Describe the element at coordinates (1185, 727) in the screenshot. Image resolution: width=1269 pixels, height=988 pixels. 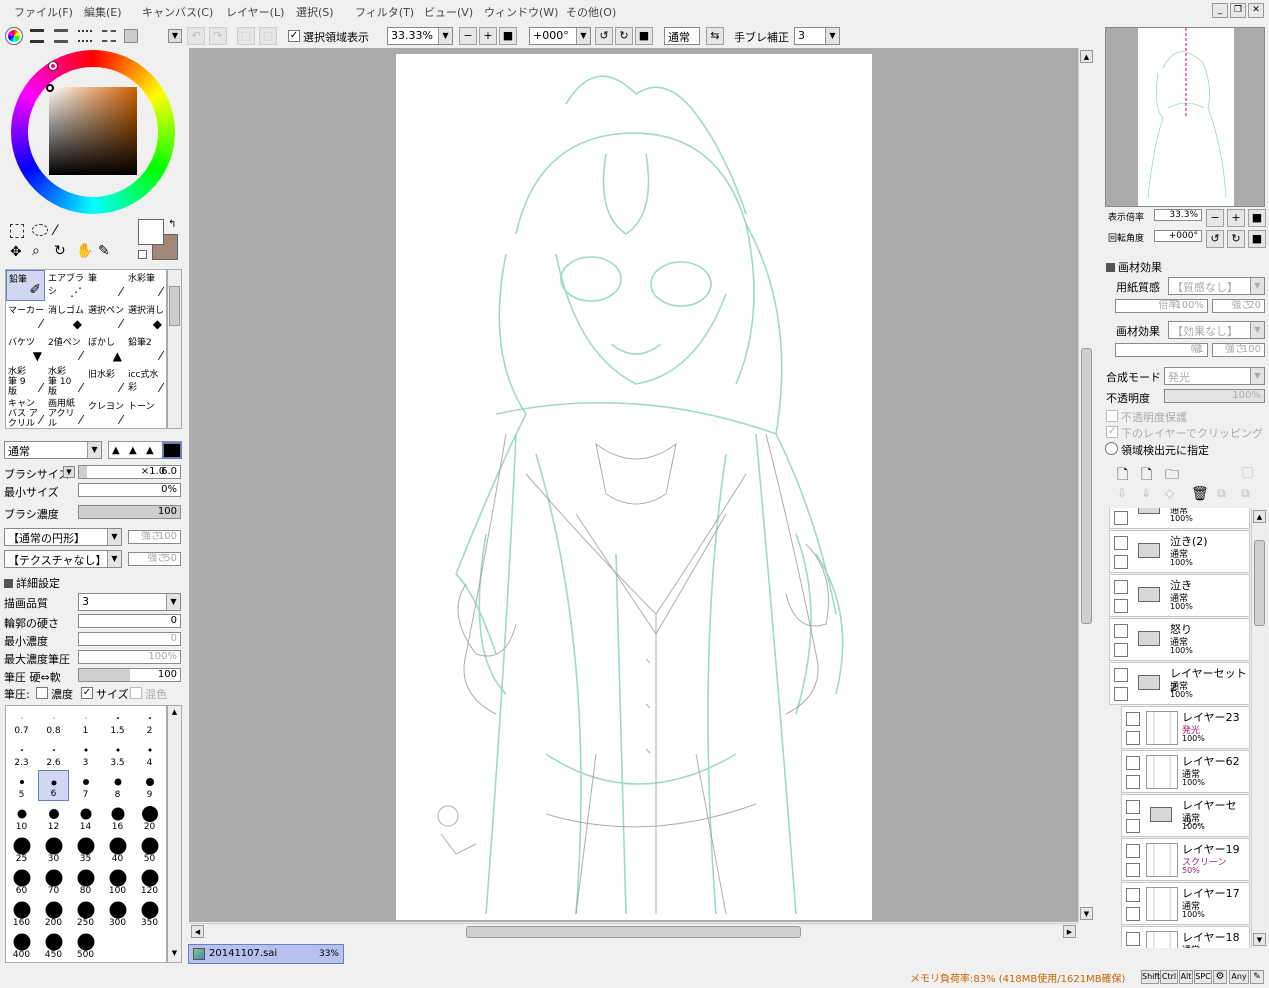
I see `layer-row: レイヤー23 発光 100%` at that location.